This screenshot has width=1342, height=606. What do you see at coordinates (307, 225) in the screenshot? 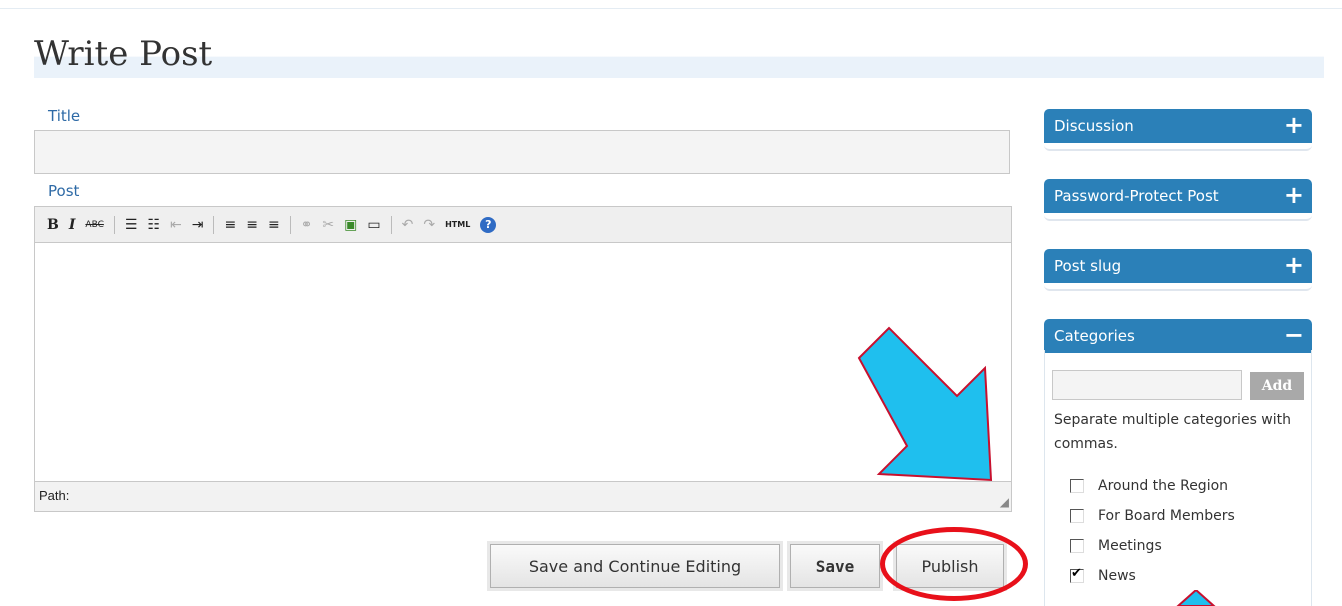
I see `link-icon: ⚭` at bounding box center [307, 225].